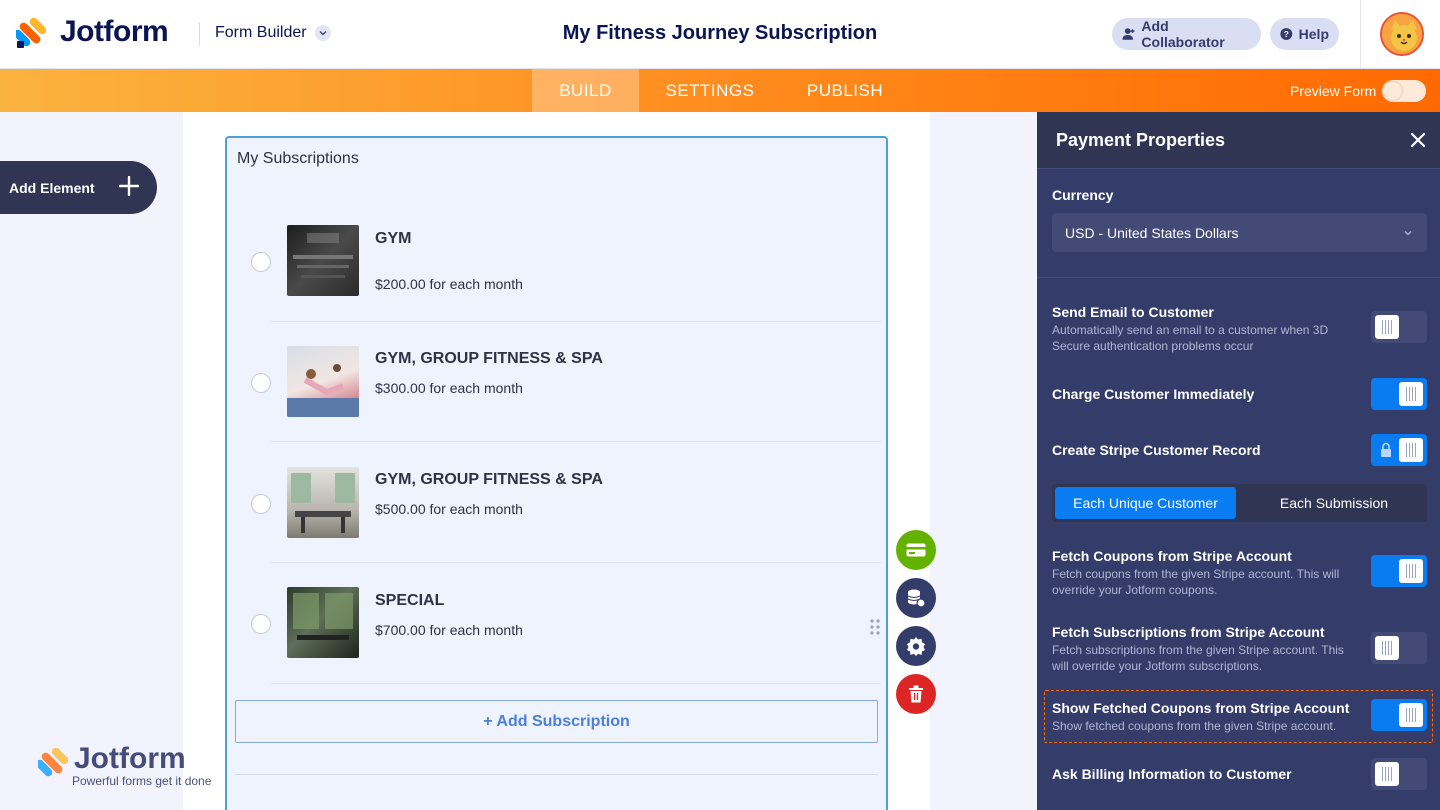 The width and height of the screenshot is (1440, 810). I want to click on add-collaborator-label: Add Collaborator, so click(1183, 34).